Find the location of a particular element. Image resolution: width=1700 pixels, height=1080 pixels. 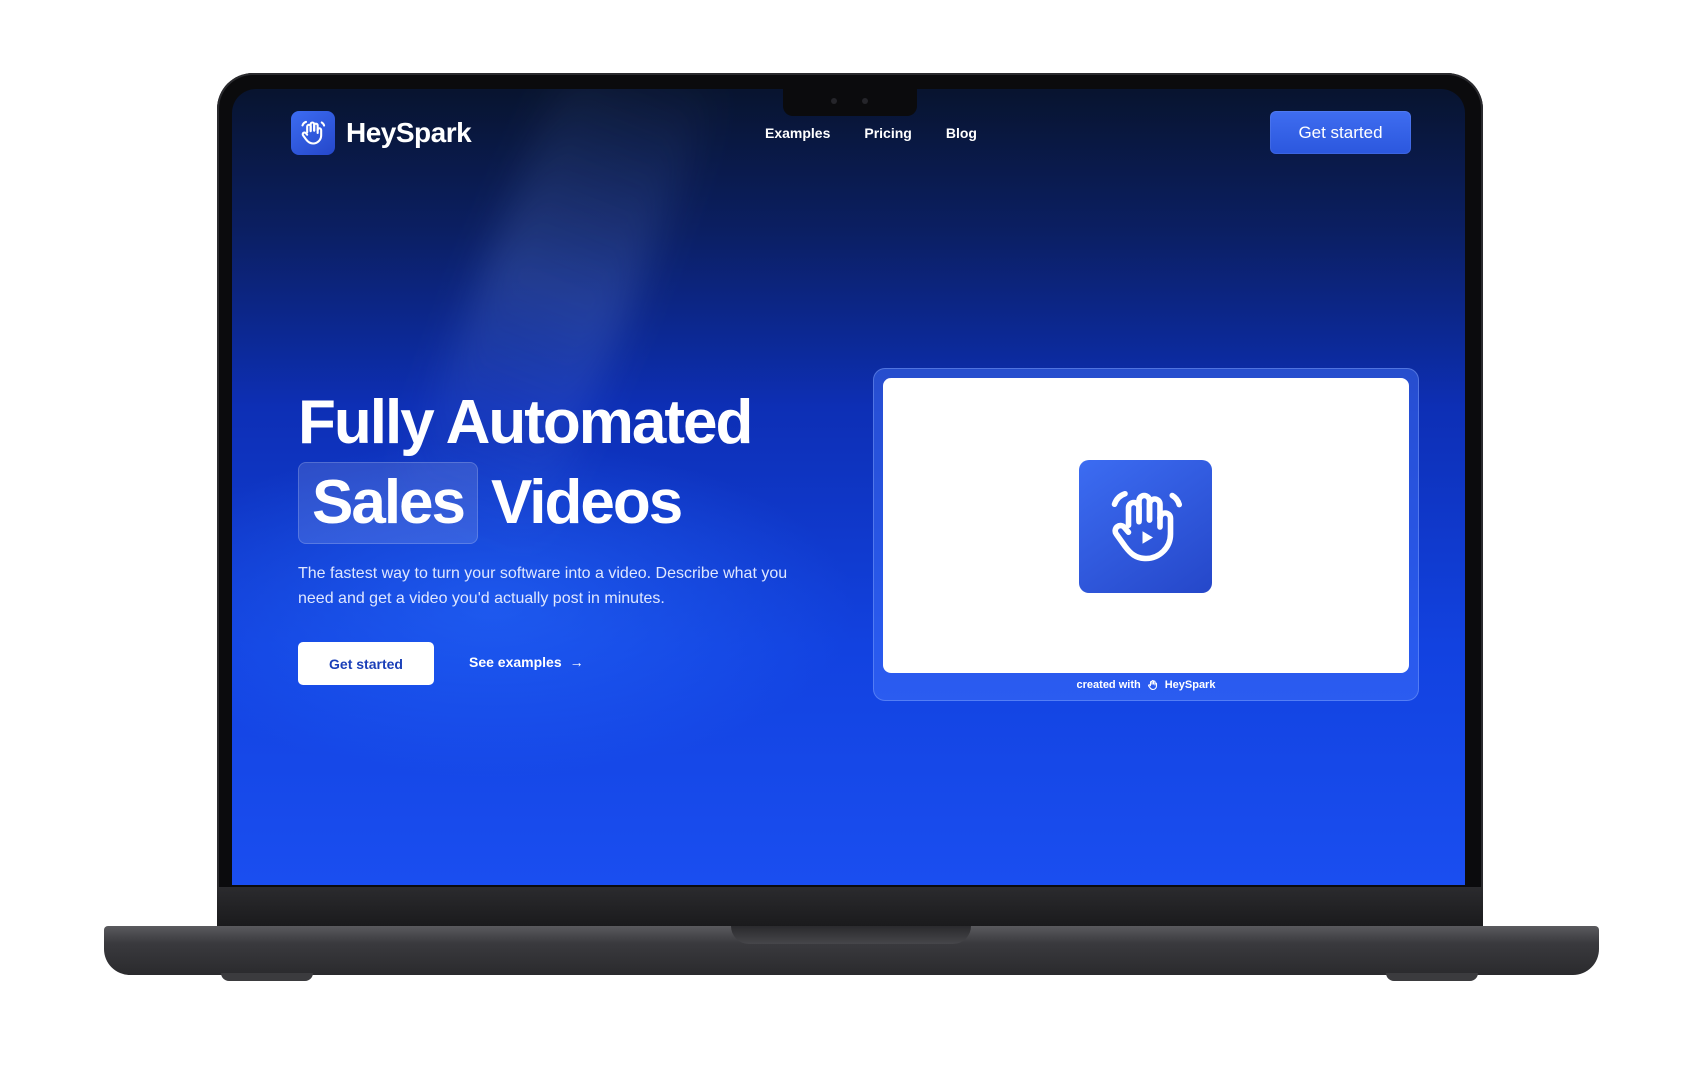

camera-notch is located at coordinates (850, 102).